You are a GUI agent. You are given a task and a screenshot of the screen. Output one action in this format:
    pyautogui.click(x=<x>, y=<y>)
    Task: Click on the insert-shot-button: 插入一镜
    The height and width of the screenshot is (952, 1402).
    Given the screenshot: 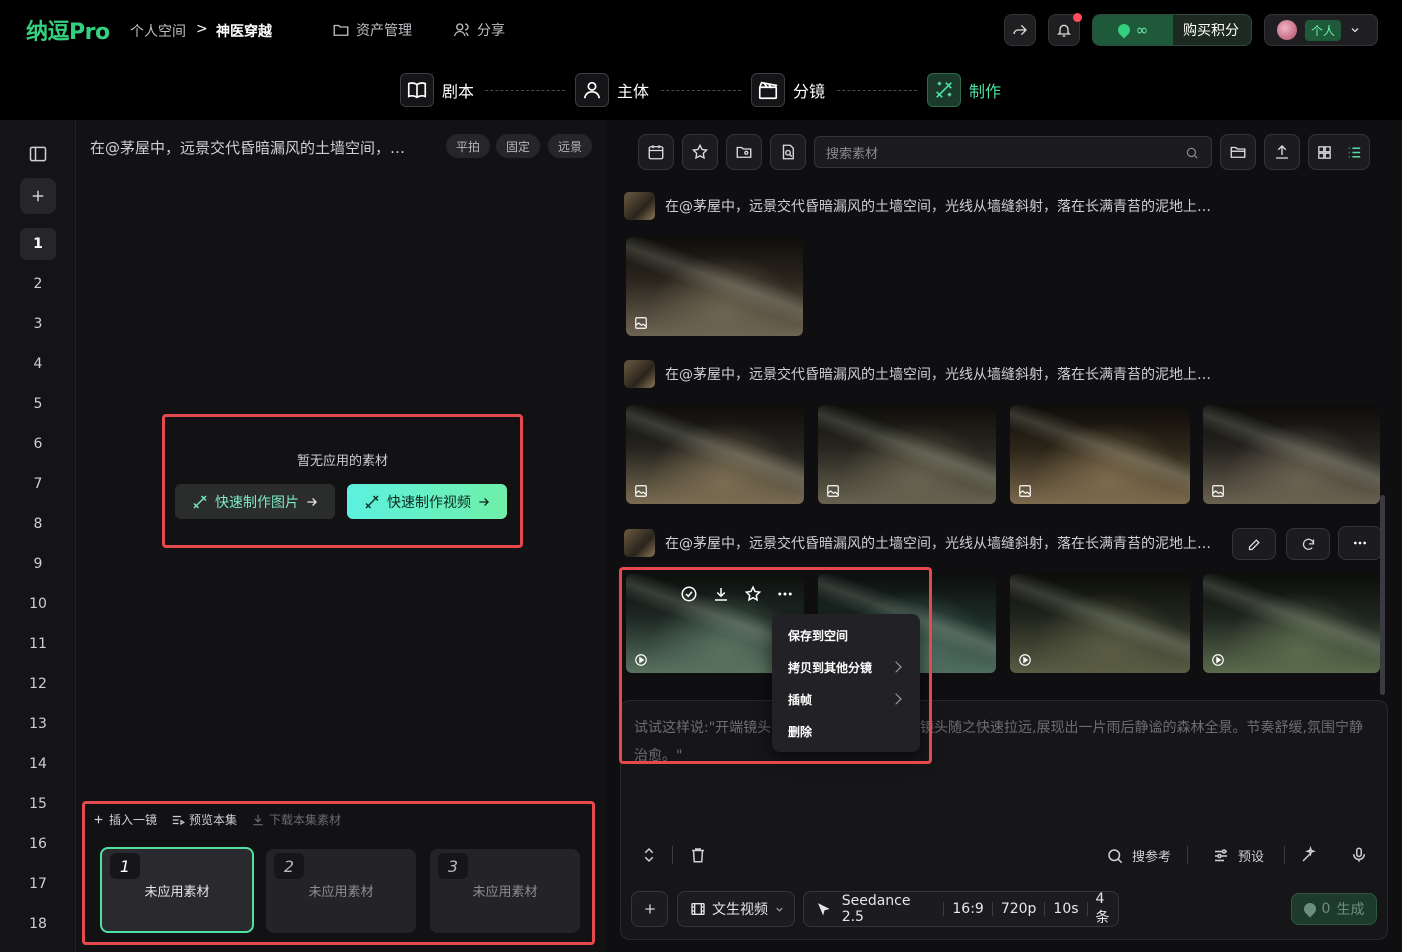 What is the action you would take?
    pyautogui.click(x=124, y=819)
    